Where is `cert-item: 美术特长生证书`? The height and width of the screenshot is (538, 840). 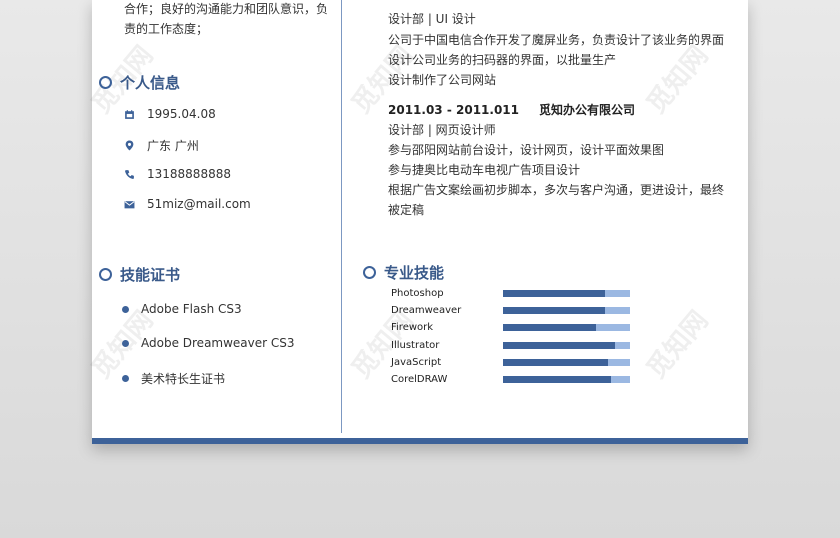 cert-item: 美术特长生证书 is located at coordinates (173, 378).